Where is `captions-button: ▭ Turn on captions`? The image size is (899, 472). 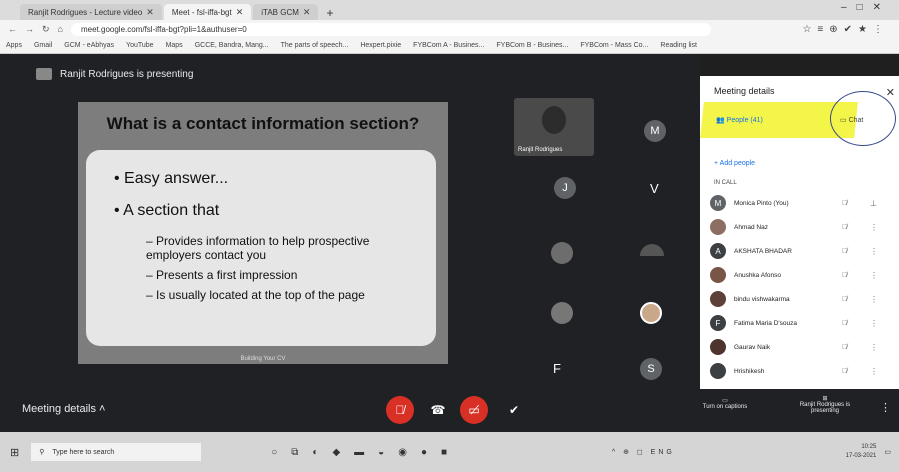
captions-button: ▭ Turn on captions is located at coordinates (725, 403).